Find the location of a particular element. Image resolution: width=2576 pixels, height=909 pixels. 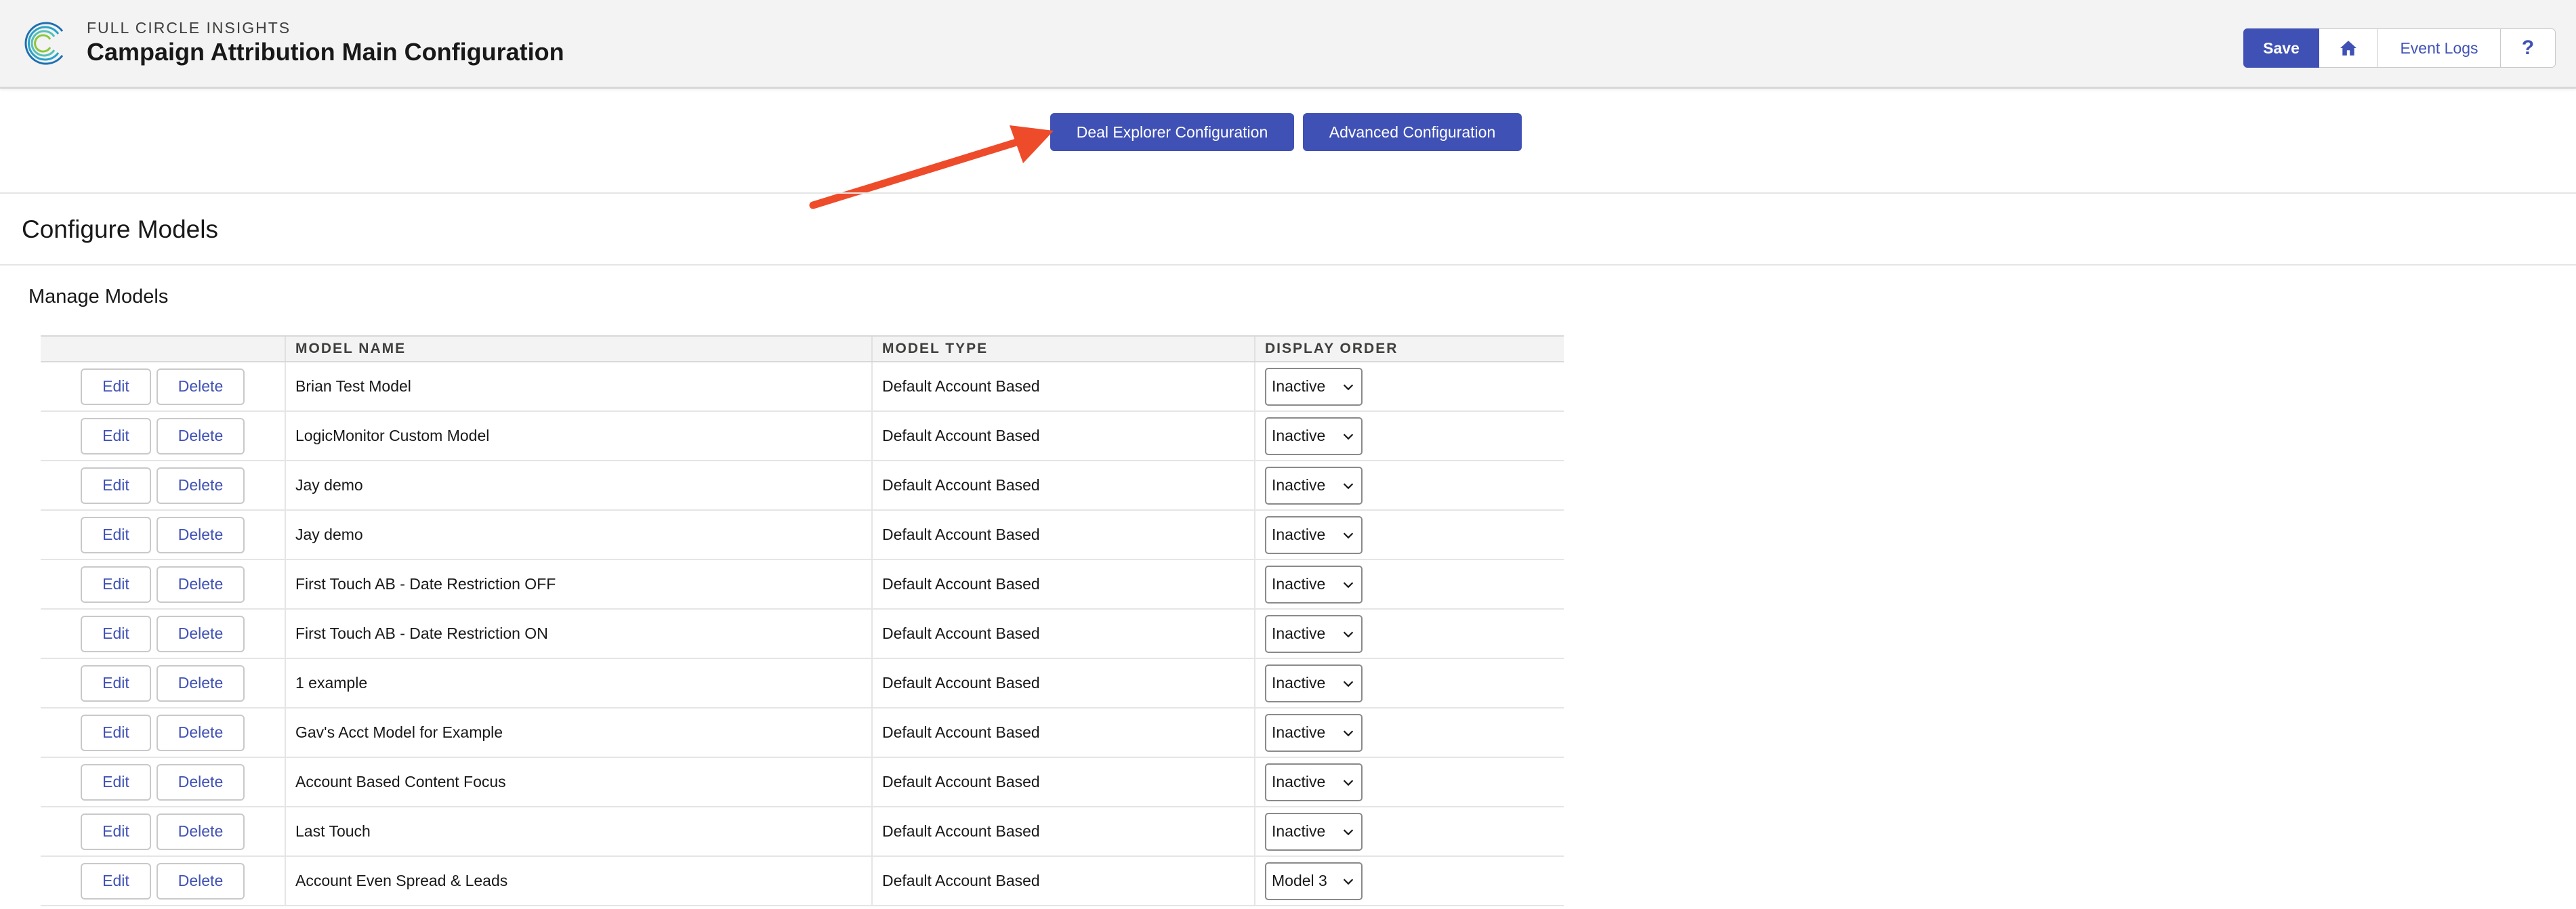

home-button is located at coordinates (2348, 48).